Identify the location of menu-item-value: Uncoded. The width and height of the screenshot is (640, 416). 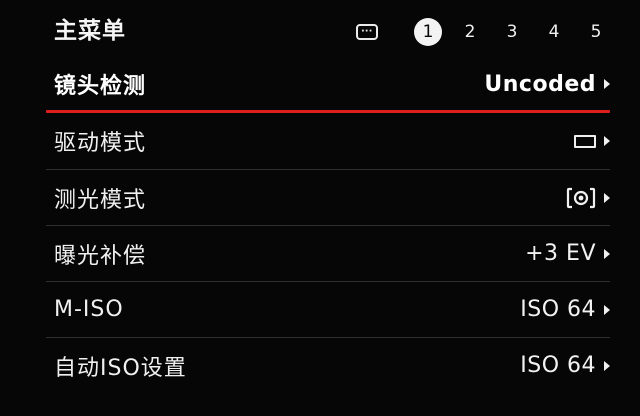
(540, 84).